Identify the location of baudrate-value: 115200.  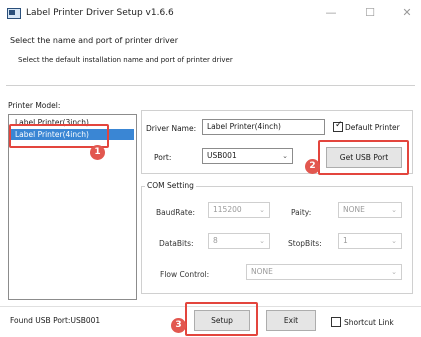
(227, 209).